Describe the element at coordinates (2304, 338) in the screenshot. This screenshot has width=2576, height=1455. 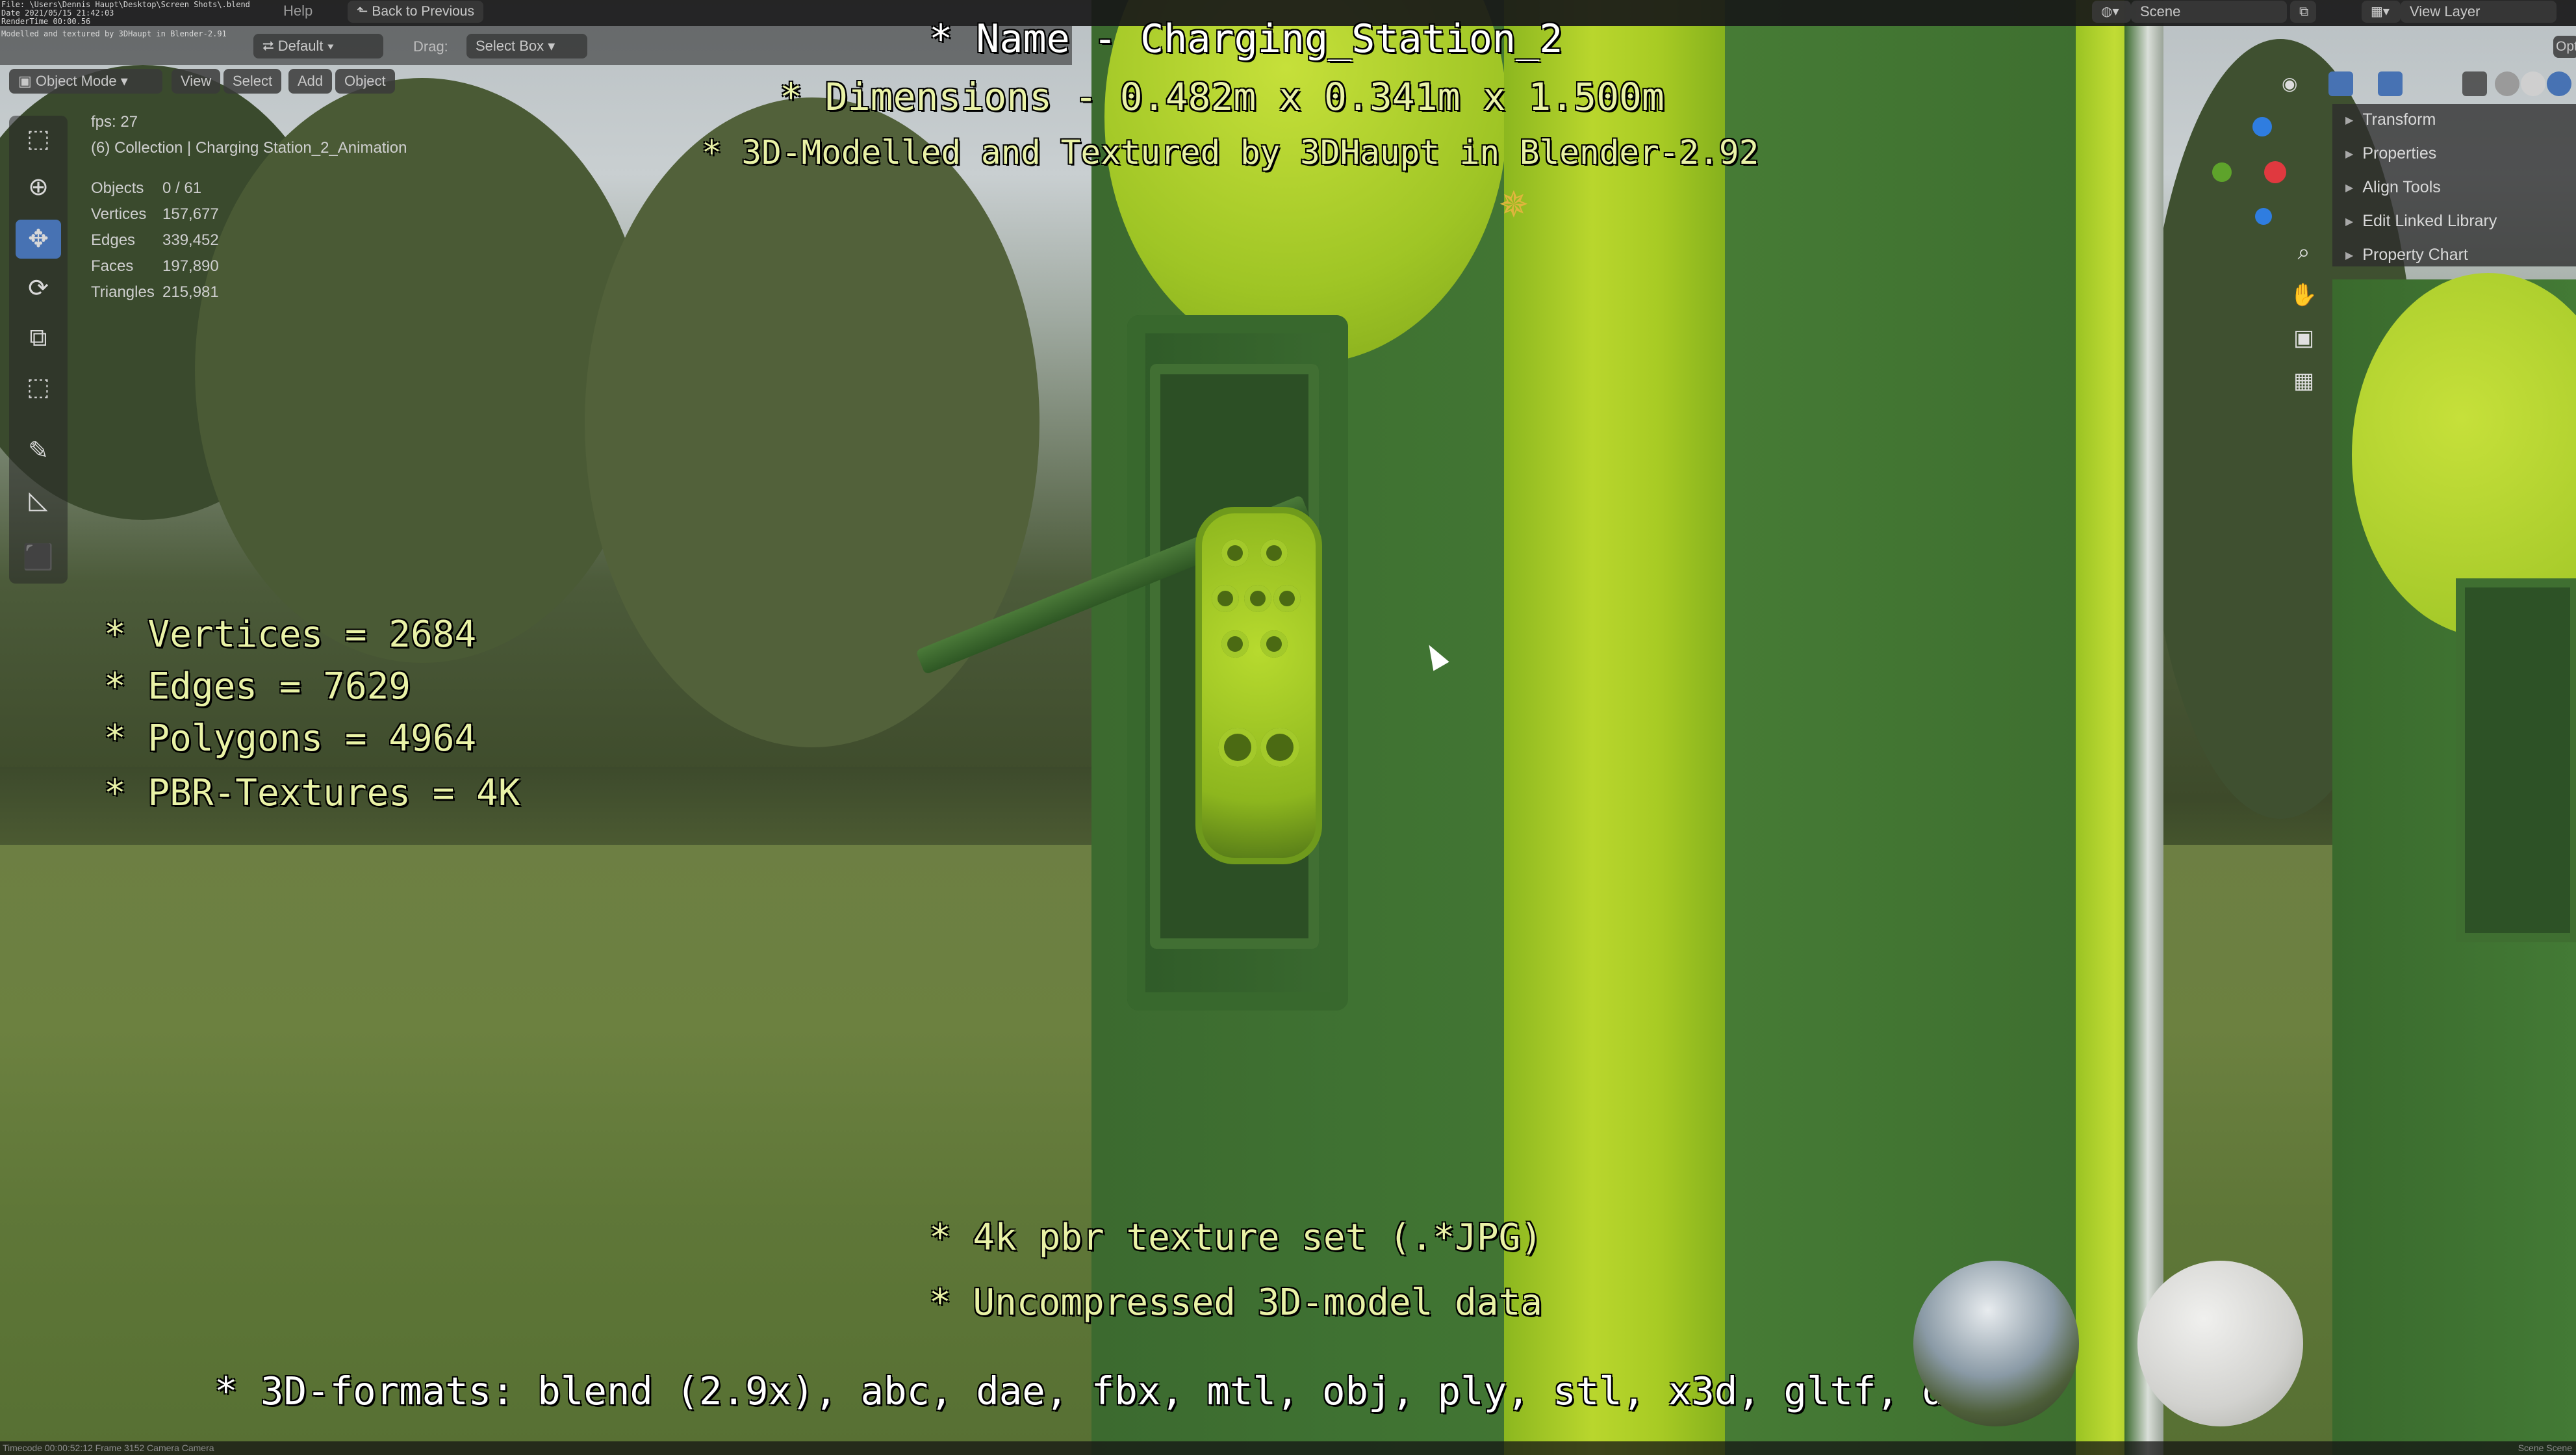
I see `camera-icon: ▣` at that location.